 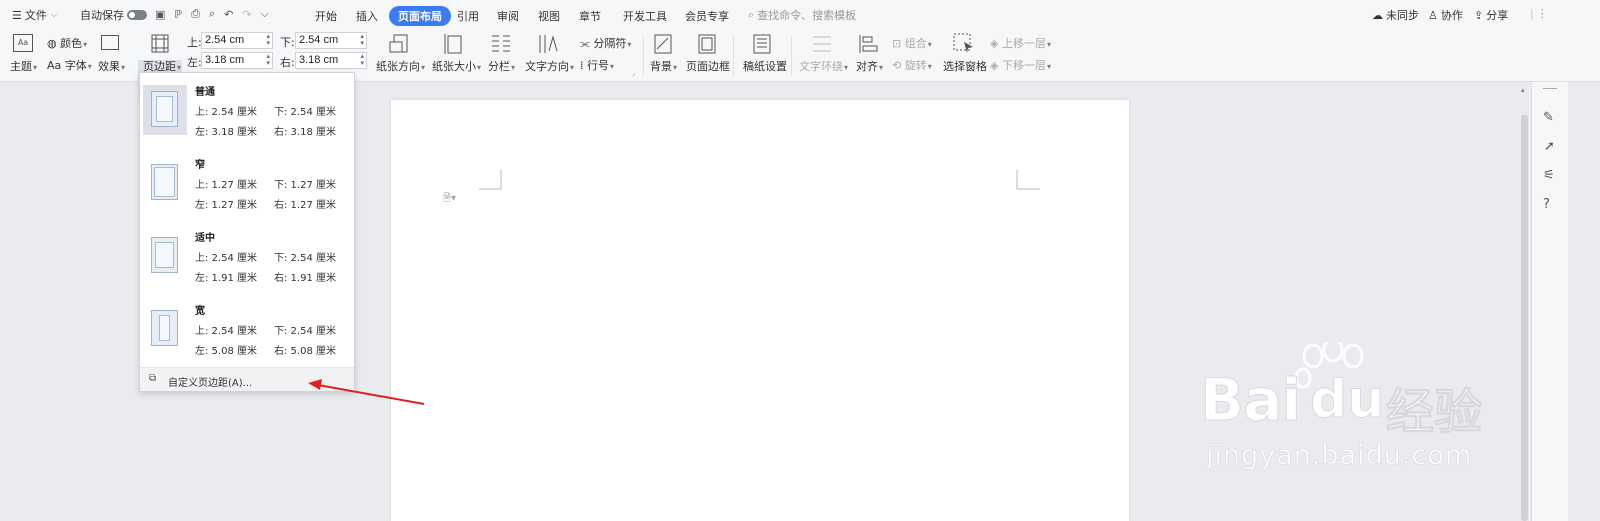 I want to click on align-icon, so click(x=869, y=44).